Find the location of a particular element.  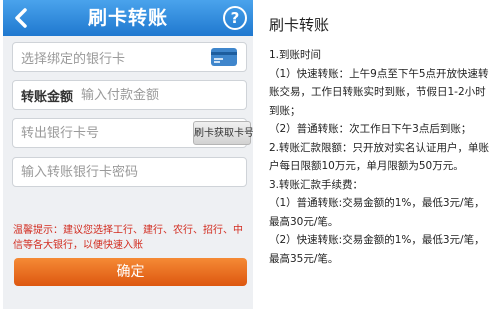

article-title: 刷卡转账 is located at coordinates (299, 25).